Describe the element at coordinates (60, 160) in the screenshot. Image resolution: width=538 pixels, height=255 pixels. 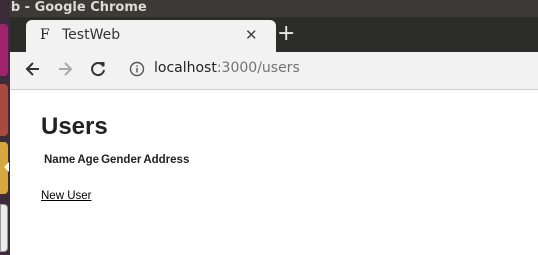
I see `column-header-name: Name` at that location.